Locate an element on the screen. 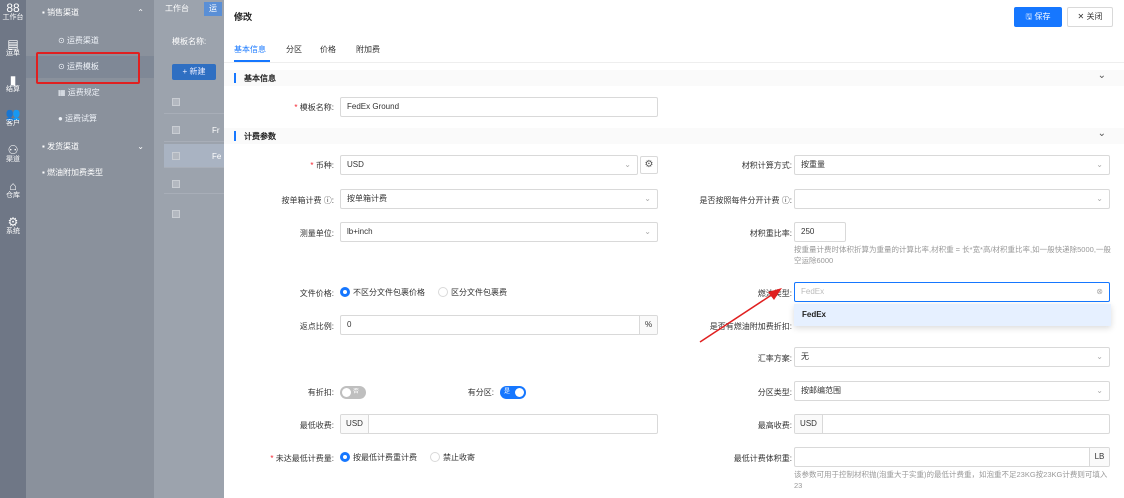 The height and width of the screenshot is (498, 1124). clear-icon: ⊗ is located at coordinates (1099, 292).